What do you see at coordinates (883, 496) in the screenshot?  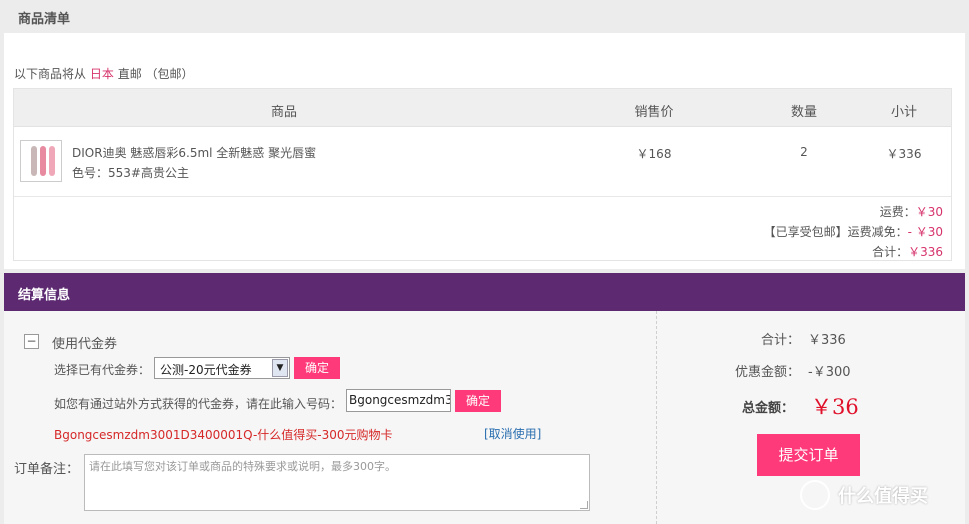 I see `watermark-text: 什么值得买` at bounding box center [883, 496].